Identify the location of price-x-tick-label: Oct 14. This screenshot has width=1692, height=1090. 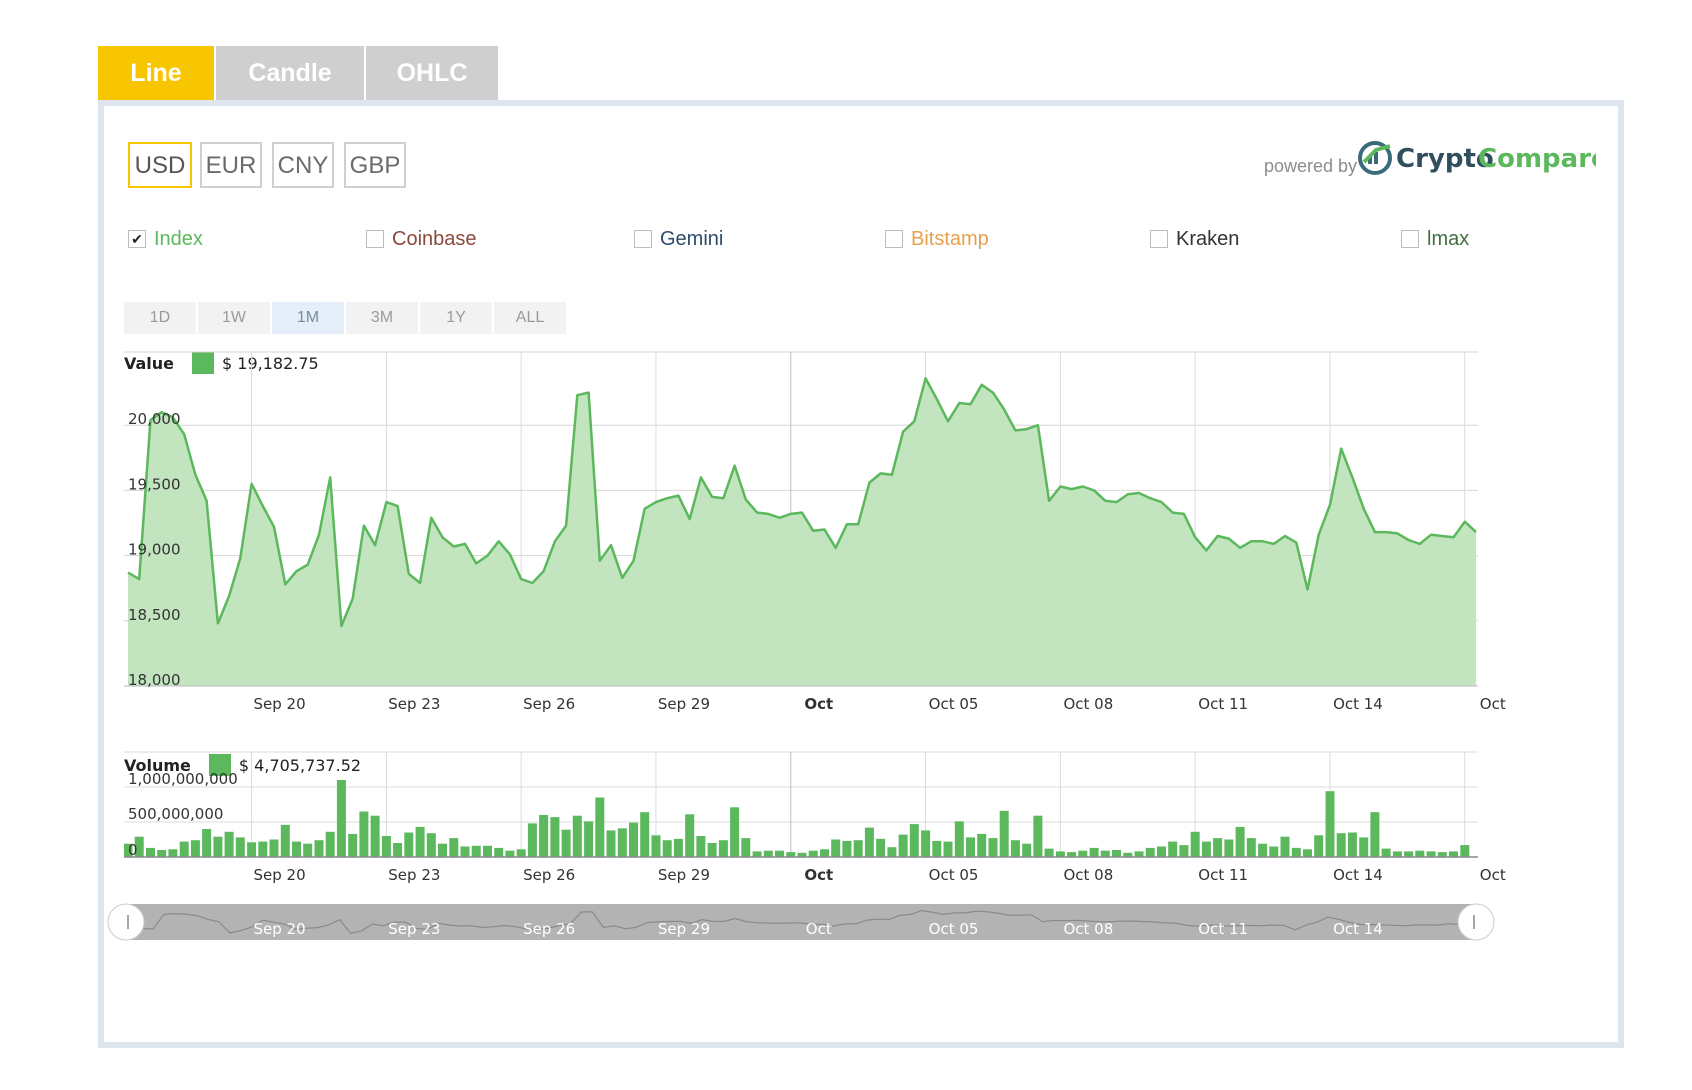
(1358, 704).